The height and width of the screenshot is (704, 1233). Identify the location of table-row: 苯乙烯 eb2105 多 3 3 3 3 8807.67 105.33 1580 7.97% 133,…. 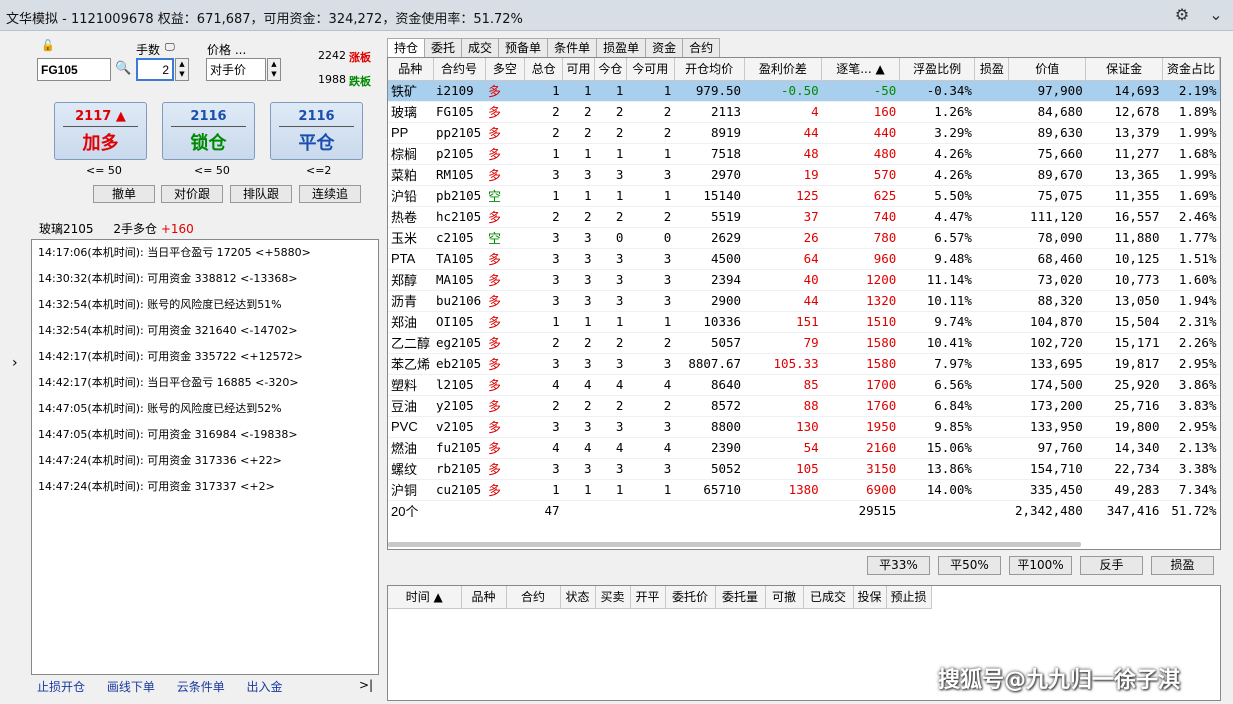
(804, 364).